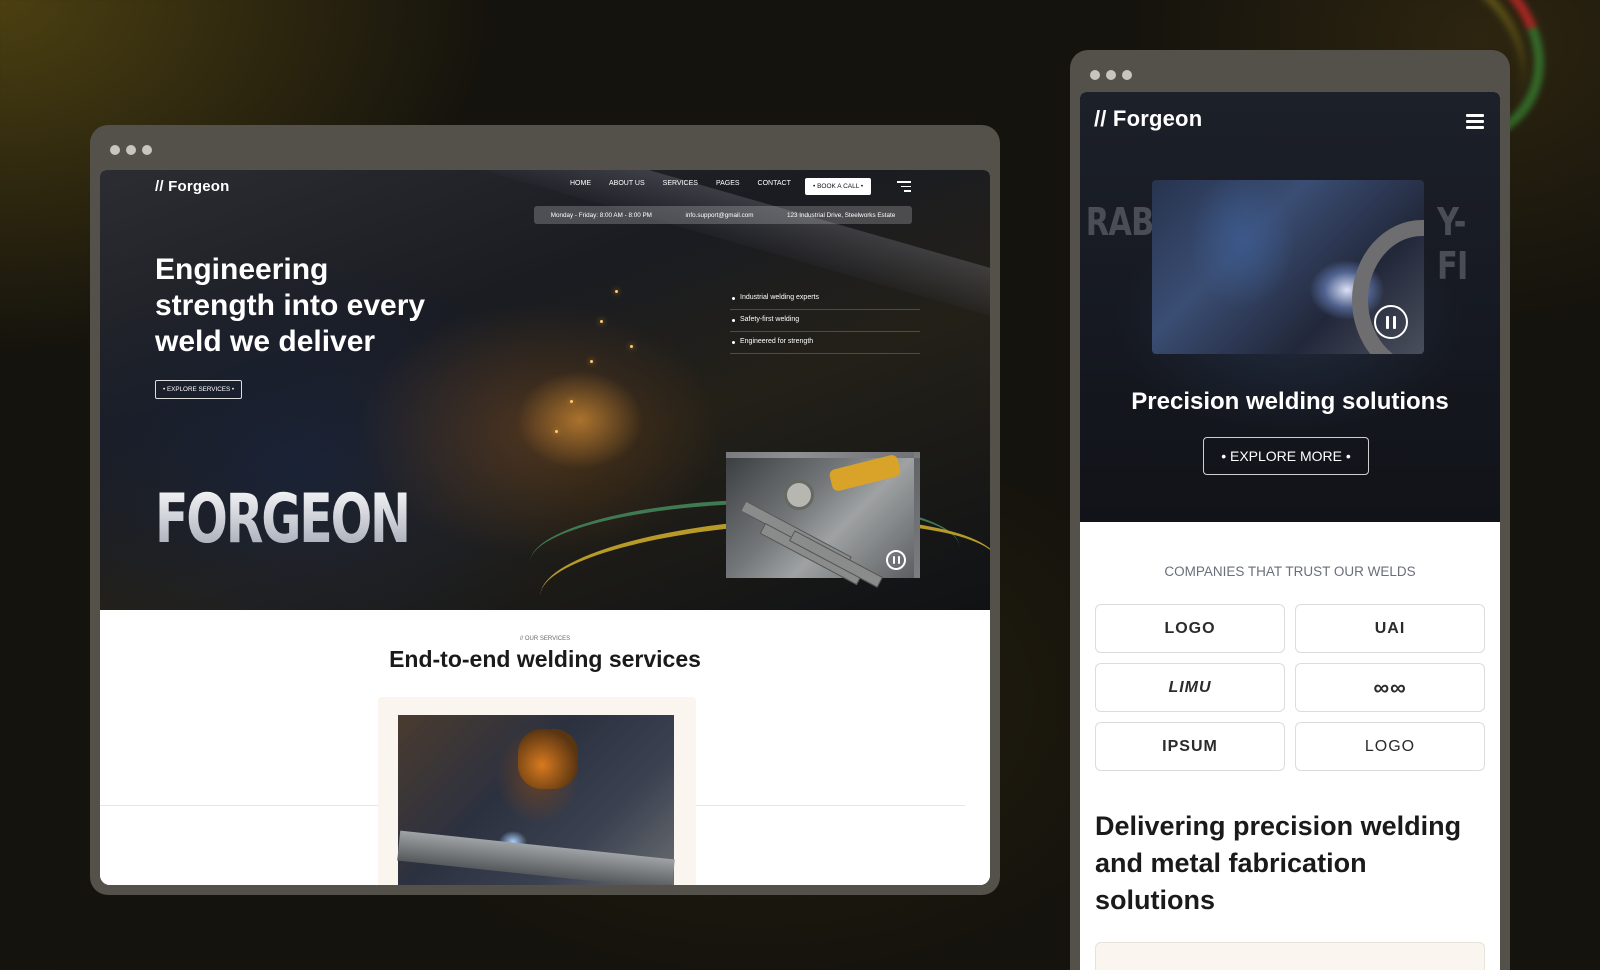  I want to click on nav-home: HOME, so click(580, 183).